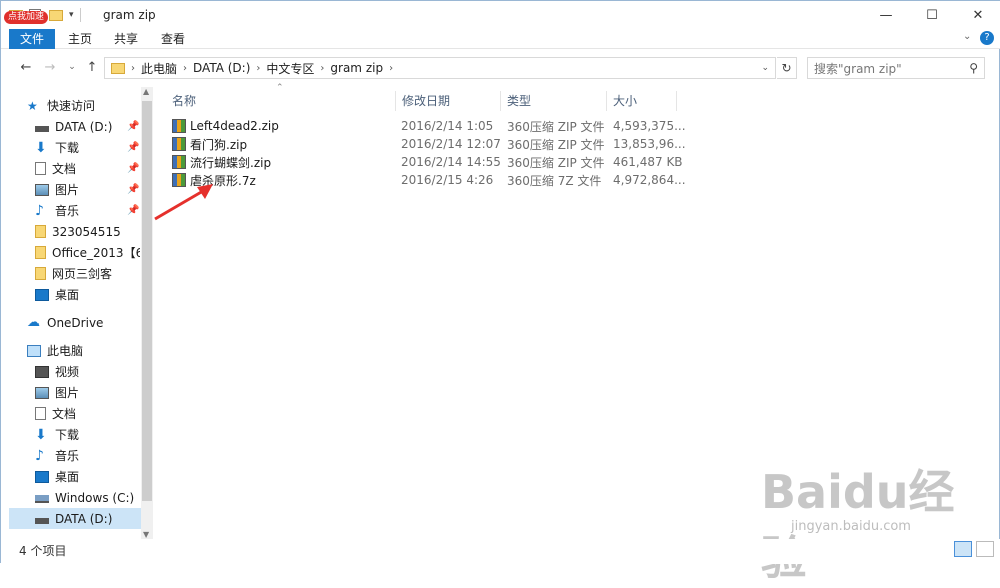  I want to click on status-bar: 4 个项目, so click(500, 551).